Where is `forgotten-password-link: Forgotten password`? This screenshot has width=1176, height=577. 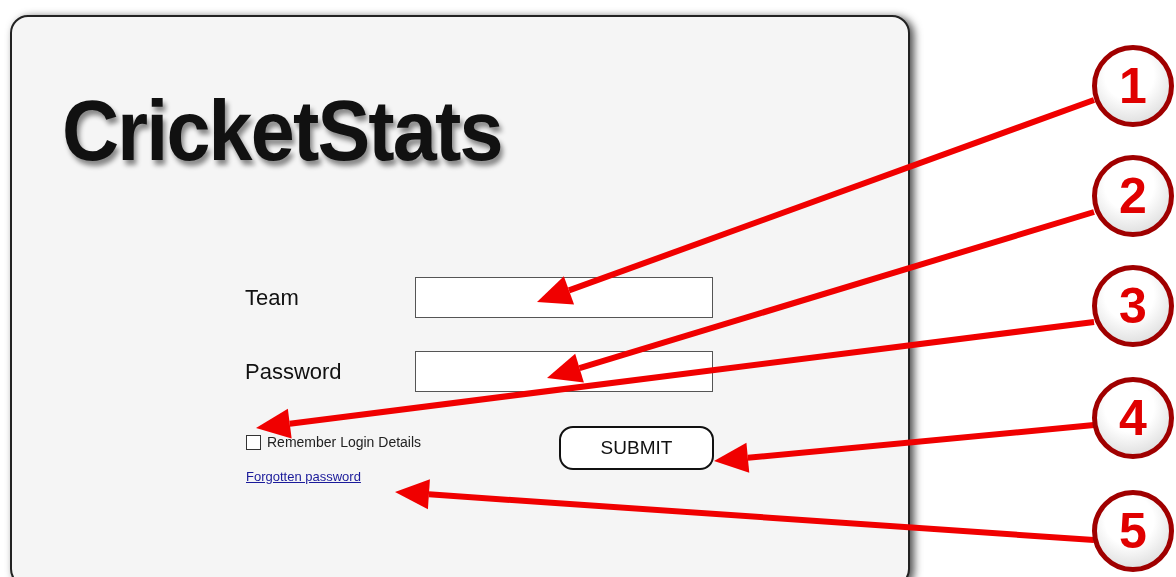 forgotten-password-link: Forgotten password is located at coordinates (334, 477).